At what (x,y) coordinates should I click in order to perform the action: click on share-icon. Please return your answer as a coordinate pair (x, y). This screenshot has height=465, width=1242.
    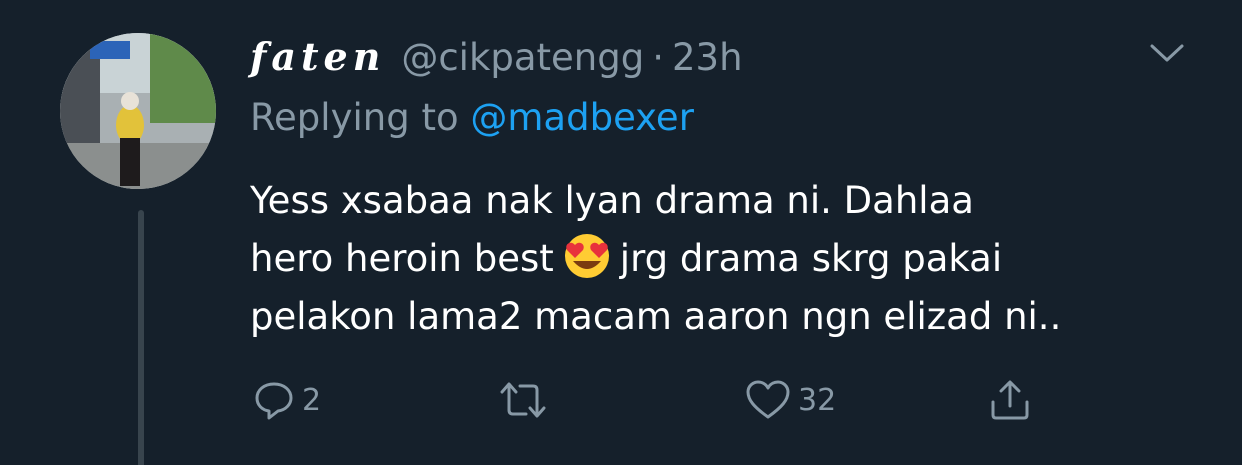
    Looking at the image, I should click on (1010, 400).